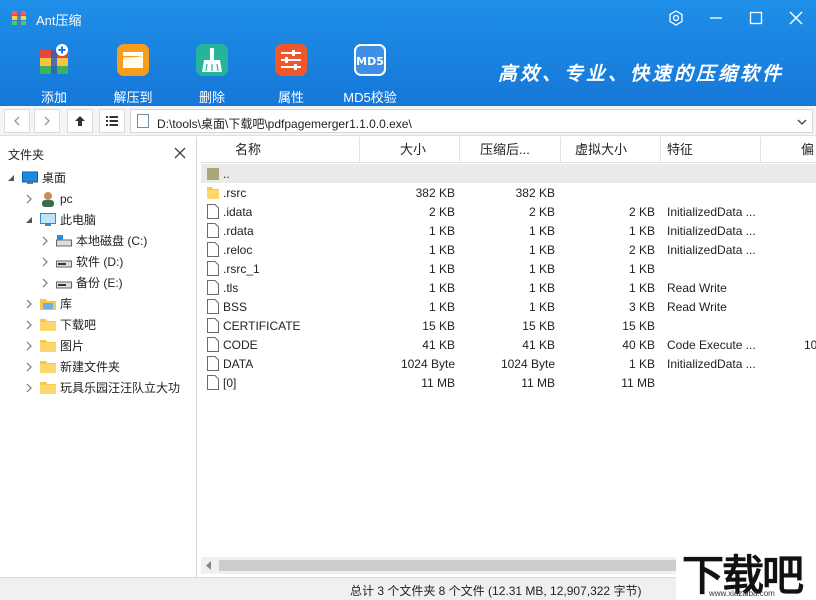  What do you see at coordinates (449, 565) in the screenshot?
I see `scrollbar-thumb` at bounding box center [449, 565].